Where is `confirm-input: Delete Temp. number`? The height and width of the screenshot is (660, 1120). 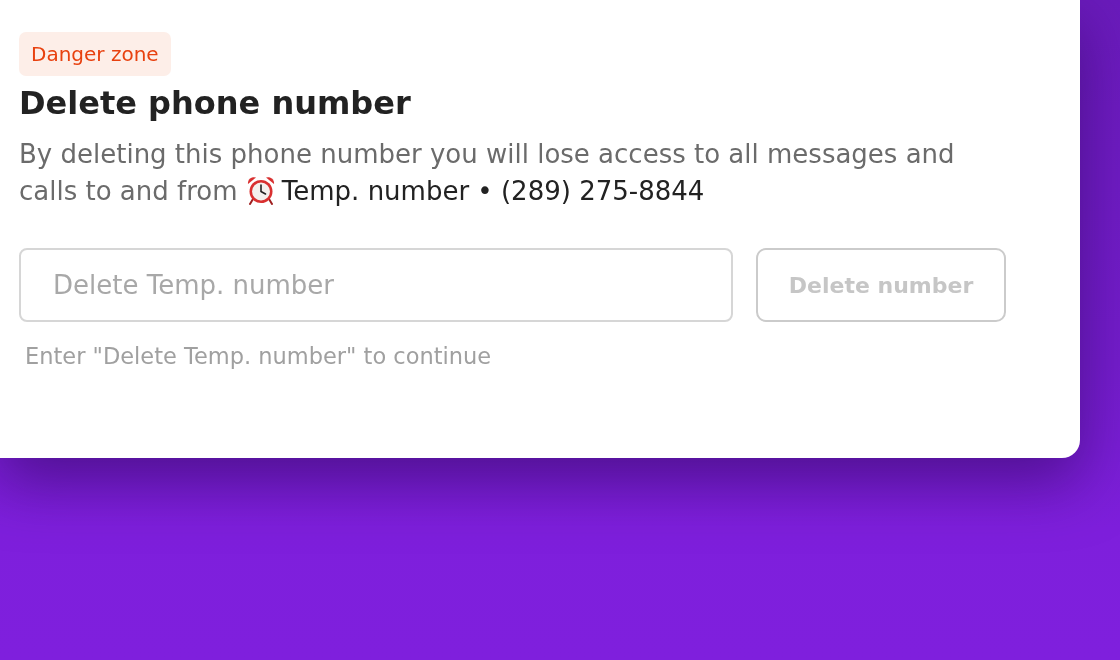
confirm-input: Delete Temp. number is located at coordinates (376, 285).